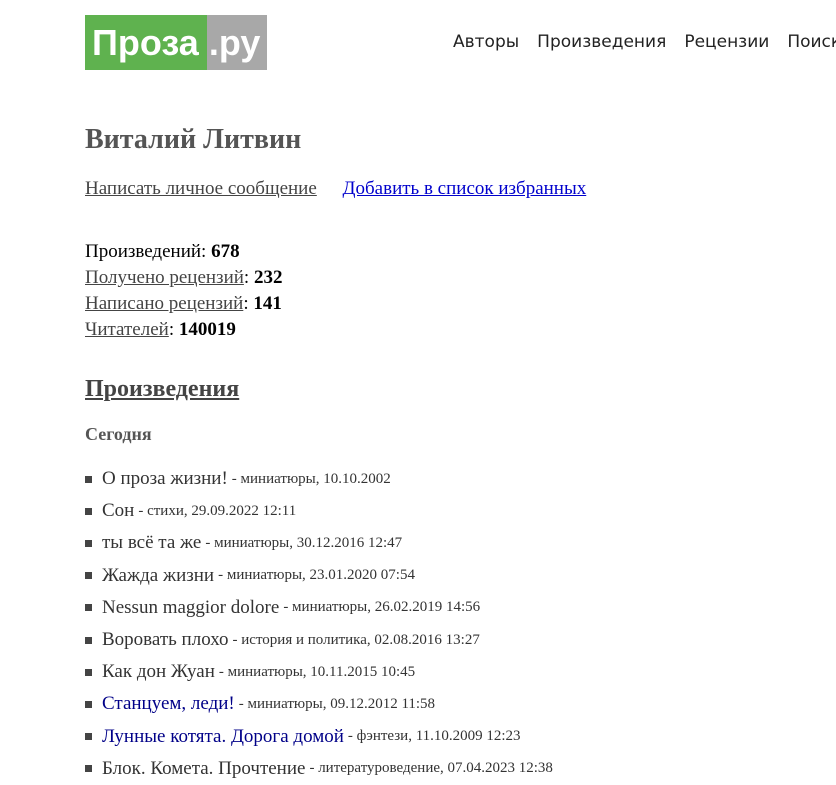 This screenshot has width=836, height=785. I want to click on stat-written-reviews-link: Написано рецензий, so click(164, 303).